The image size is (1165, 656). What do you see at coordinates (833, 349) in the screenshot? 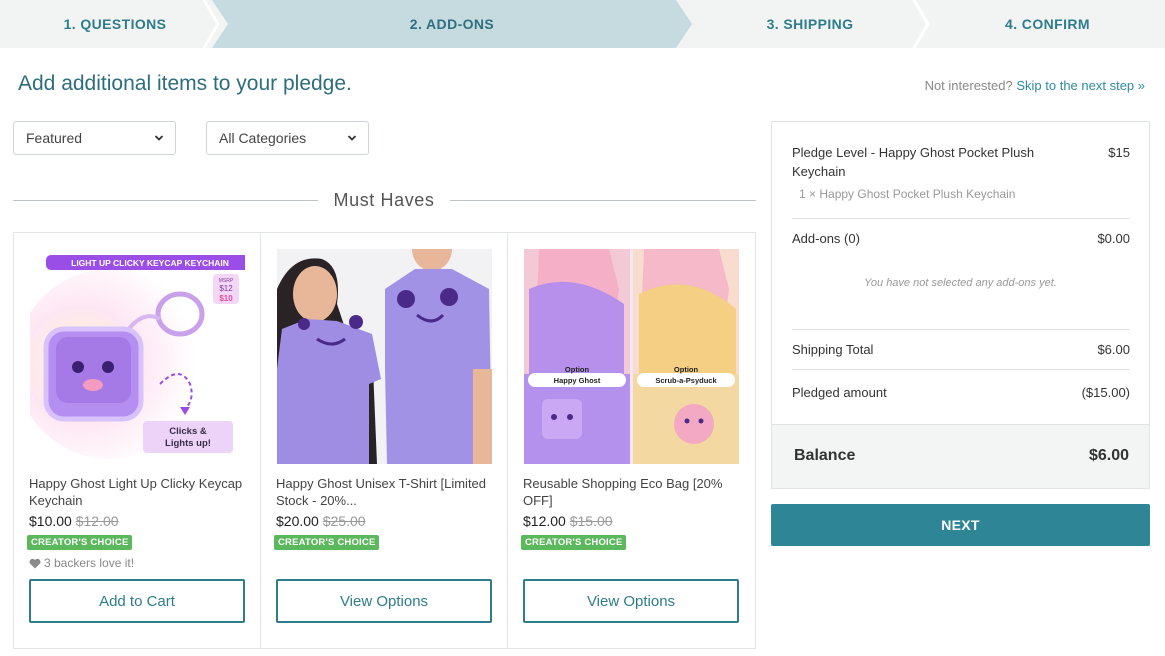
I see `shipping-label: Shipping Total` at bounding box center [833, 349].